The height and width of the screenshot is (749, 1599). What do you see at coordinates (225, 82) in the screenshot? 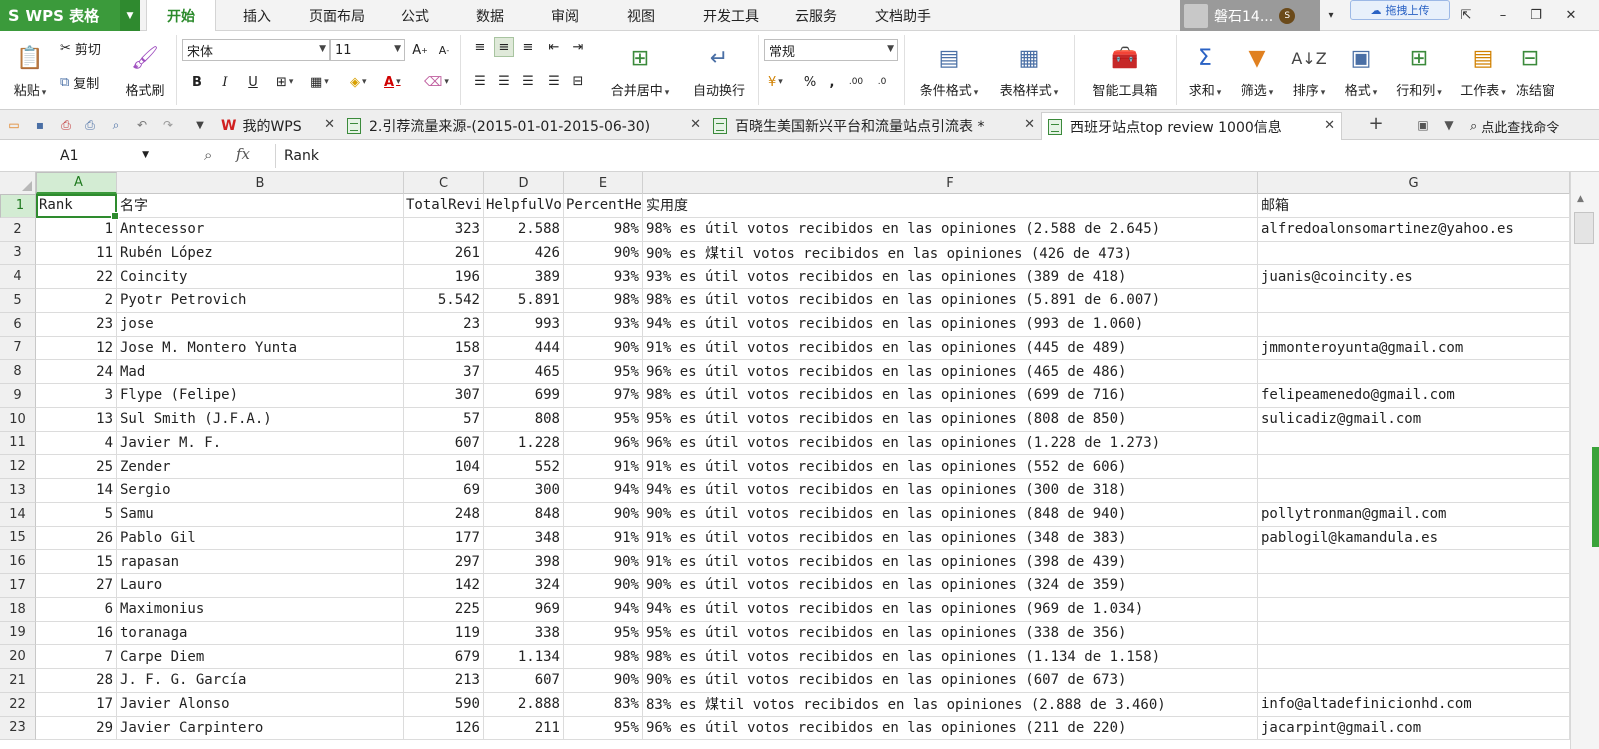
I see `italic-button: I` at bounding box center [225, 82].